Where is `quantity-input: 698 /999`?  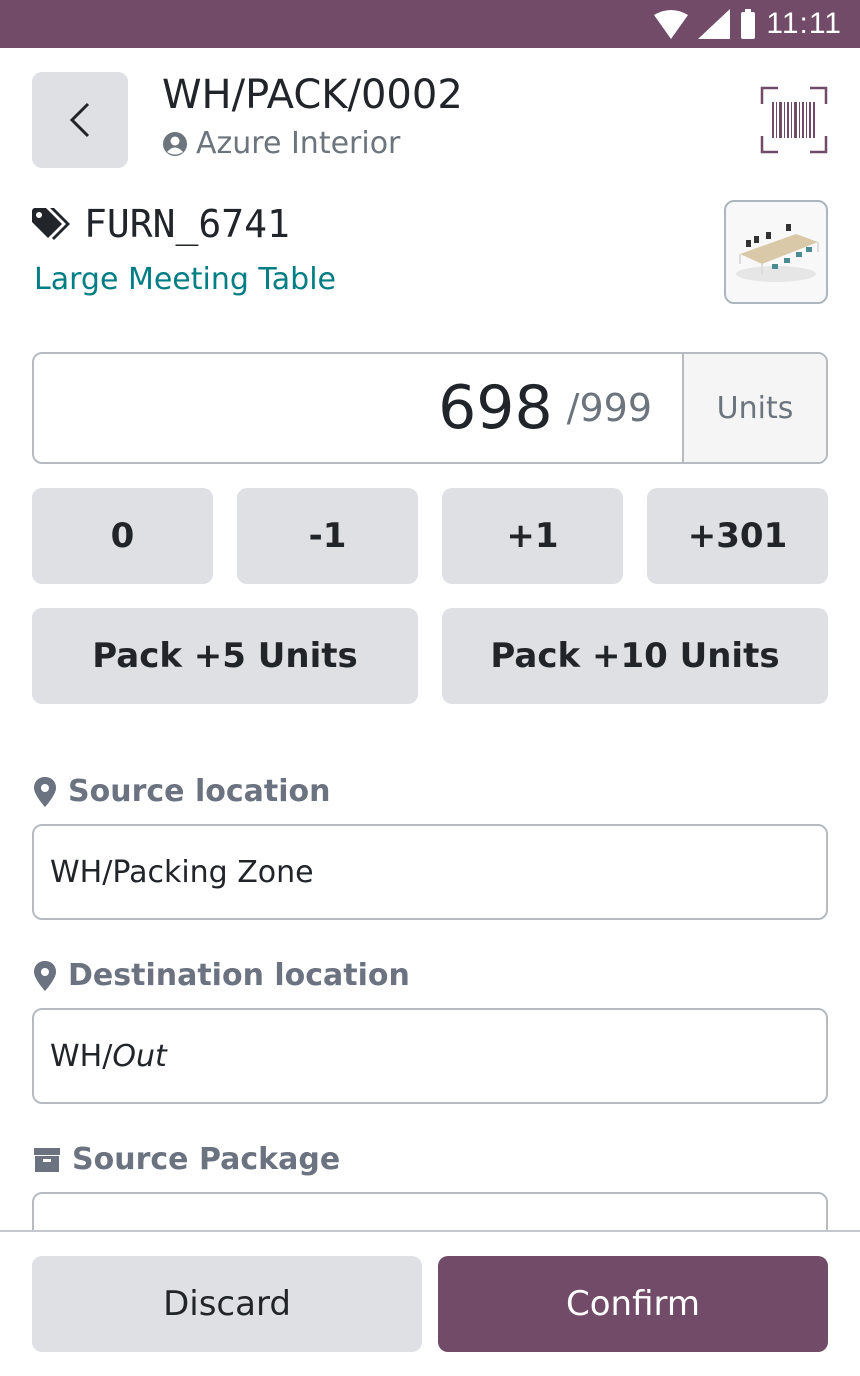 quantity-input: 698 /999 is located at coordinates (358, 408).